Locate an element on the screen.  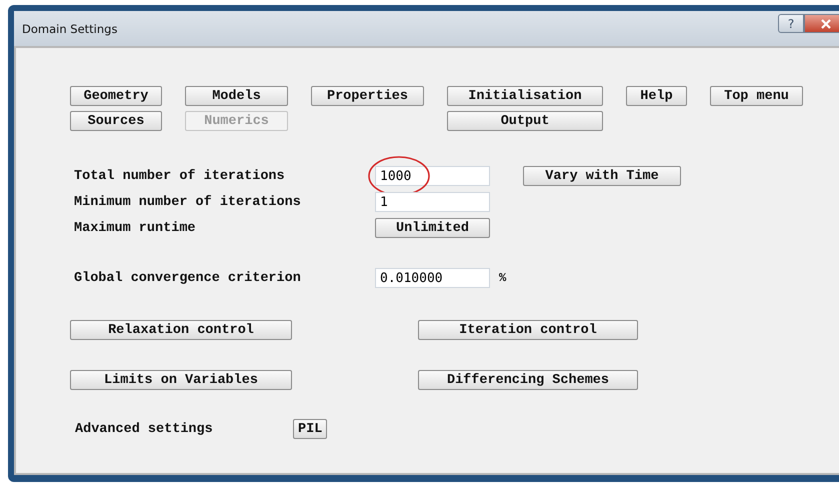
nav-button: Geometry is located at coordinates (116, 96).